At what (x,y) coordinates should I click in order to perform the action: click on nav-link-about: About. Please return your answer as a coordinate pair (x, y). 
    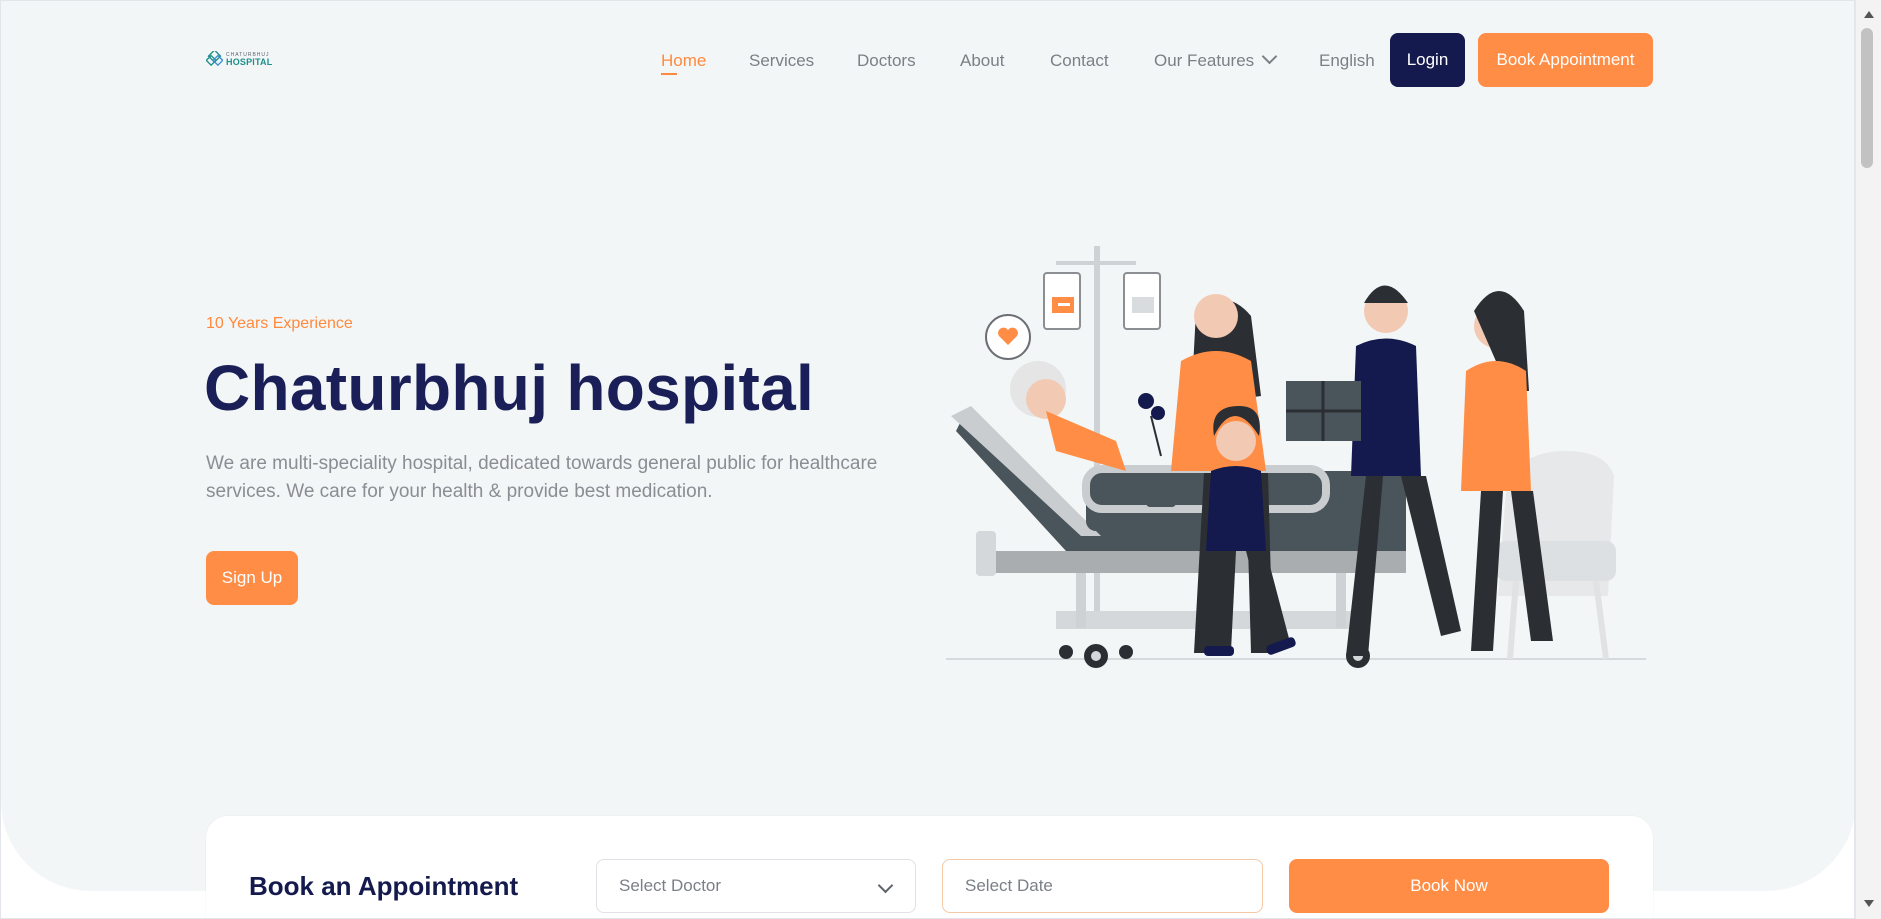
    Looking at the image, I should click on (982, 61).